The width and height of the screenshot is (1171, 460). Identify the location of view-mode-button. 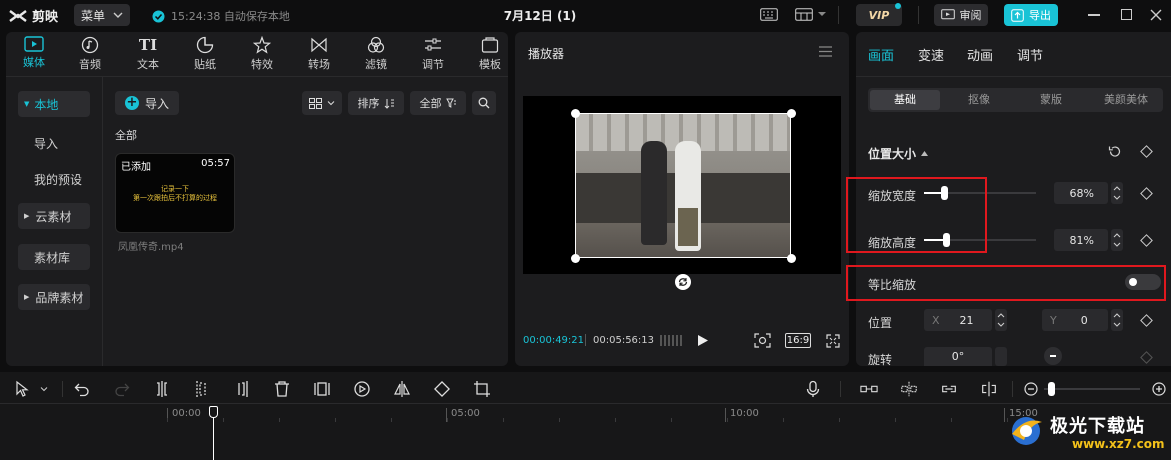
(322, 103).